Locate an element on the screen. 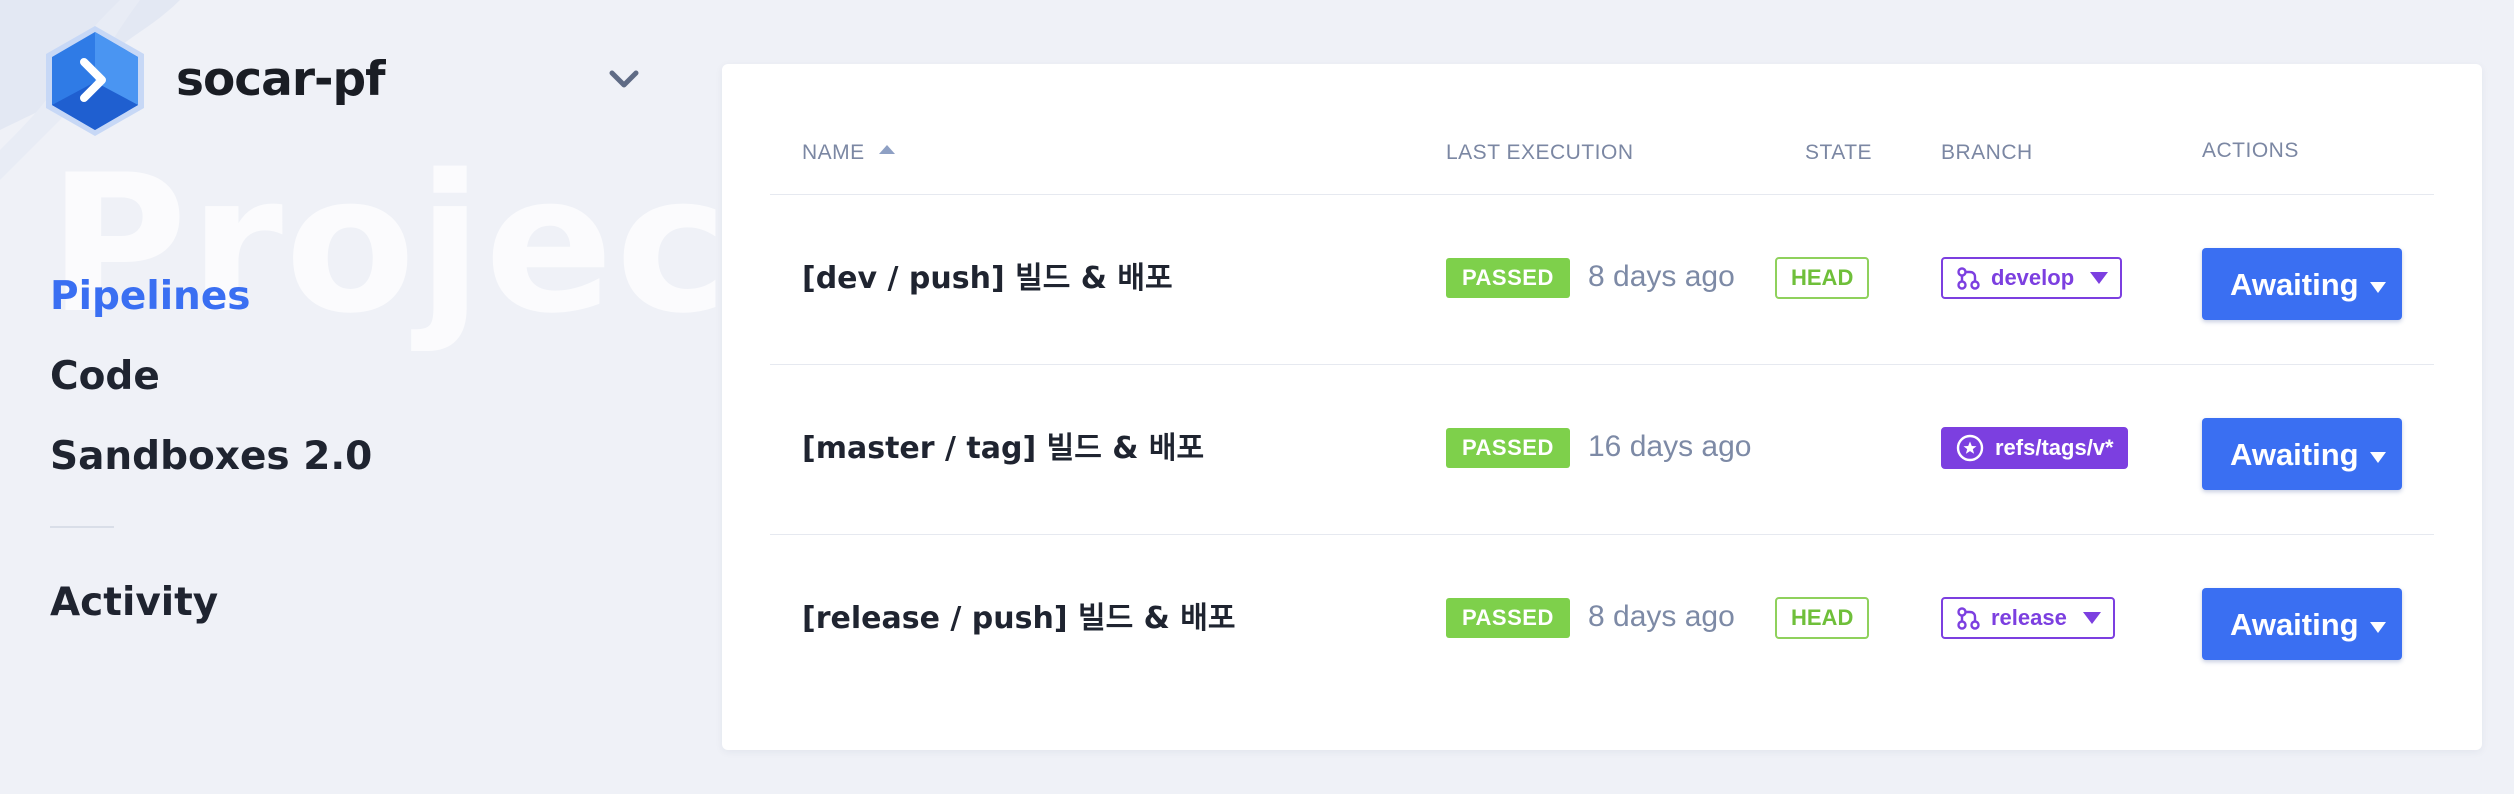  sort-asc-icon is located at coordinates (886, 149).